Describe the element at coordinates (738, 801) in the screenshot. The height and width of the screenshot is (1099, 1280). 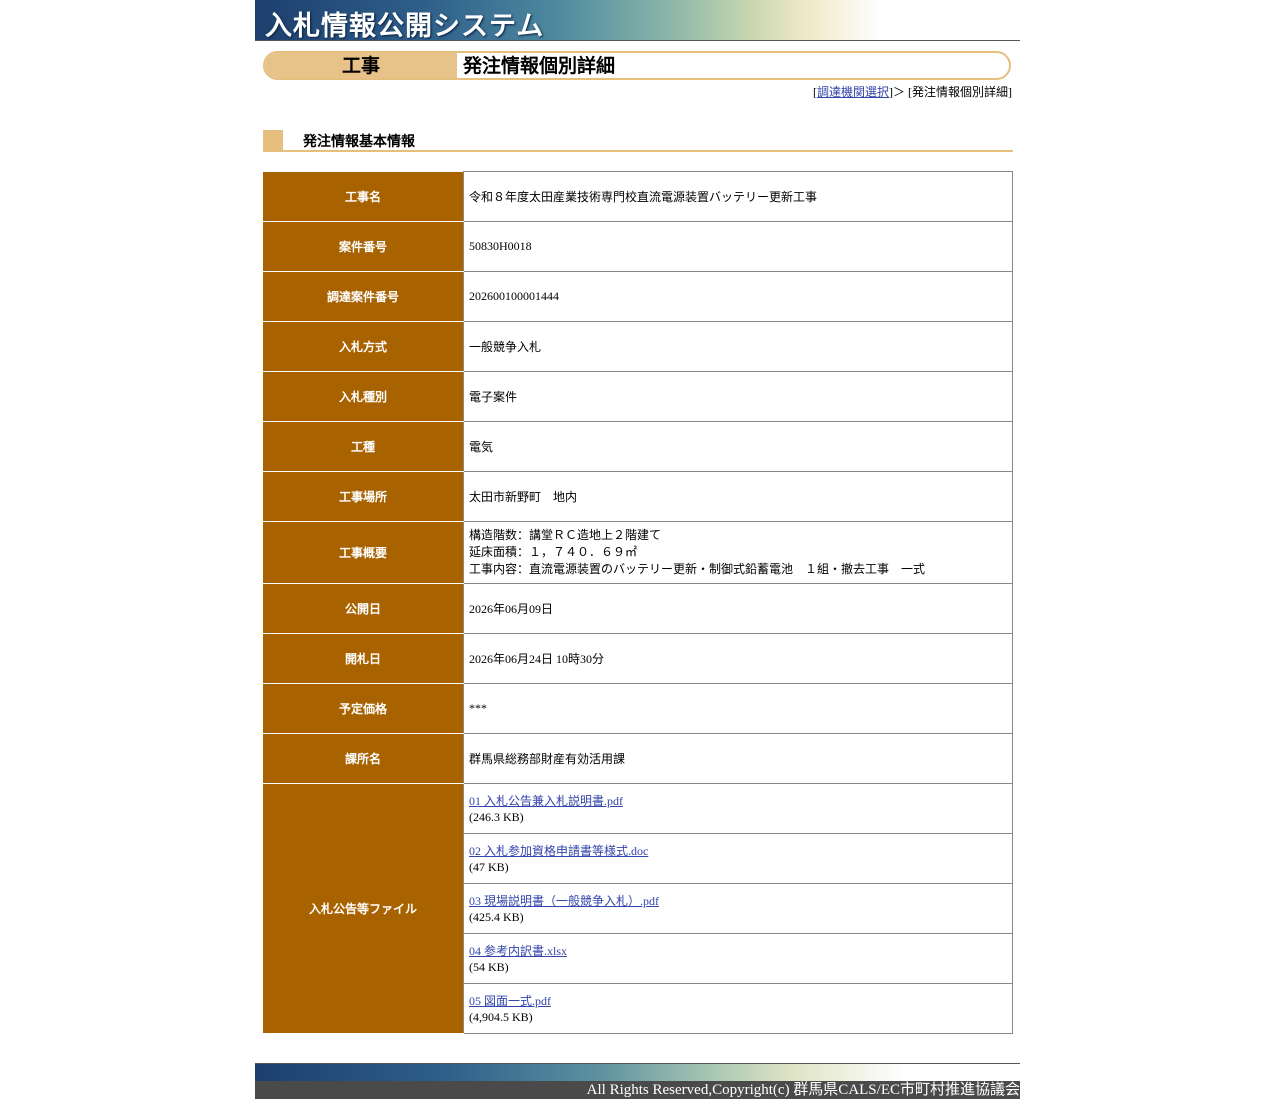
I see `file-link: 01 入札公告兼入札説明書.pdf` at that location.